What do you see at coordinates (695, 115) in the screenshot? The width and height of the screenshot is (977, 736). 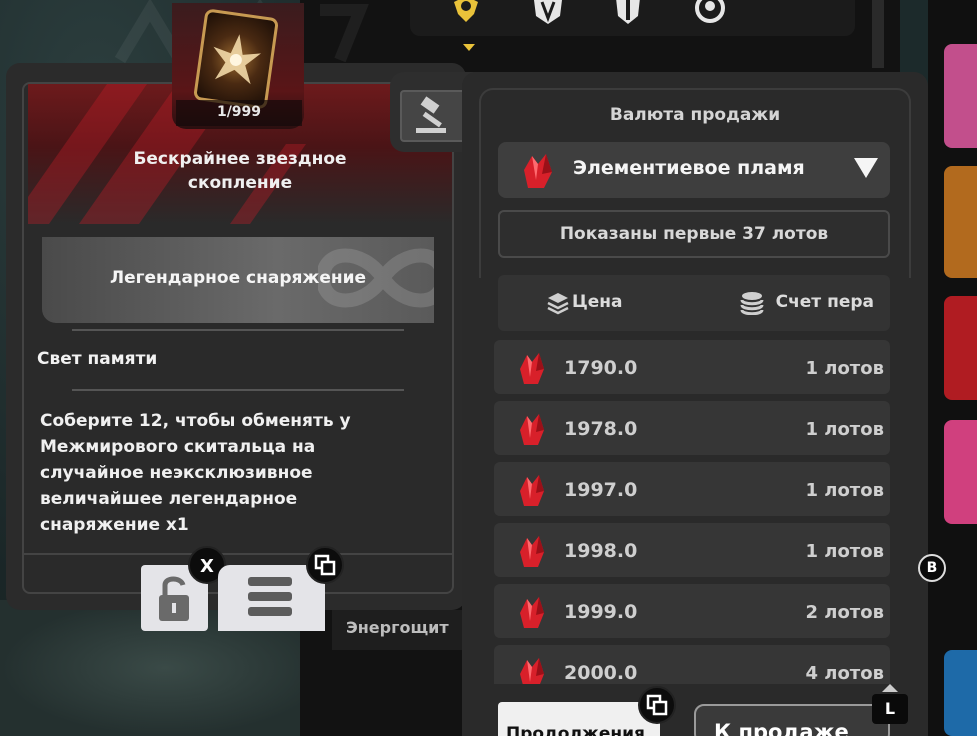 I see `currency-title: Валюта продажи` at bounding box center [695, 115].